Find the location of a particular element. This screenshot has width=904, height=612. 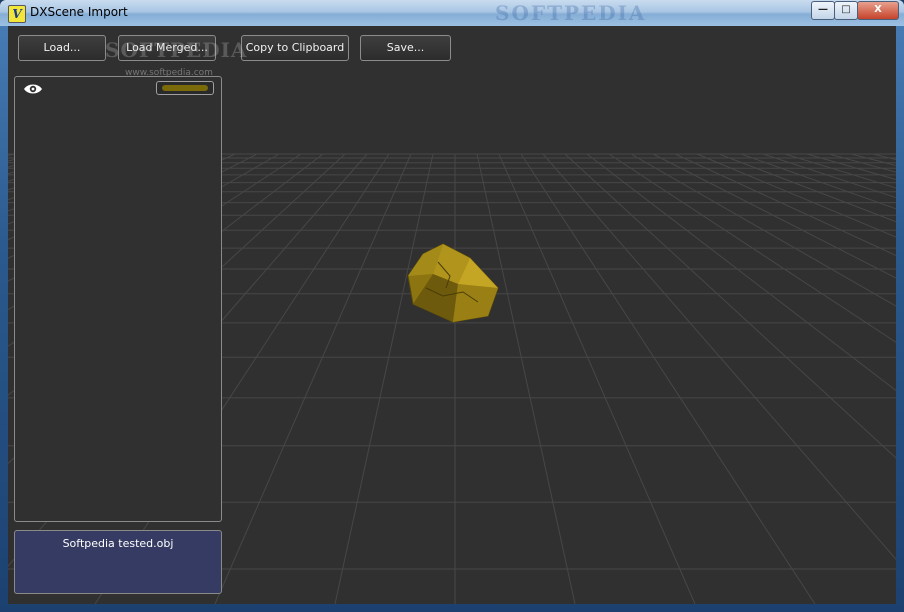

file-panel: Softpedia tested.obj is located at coordinates (118, 562).